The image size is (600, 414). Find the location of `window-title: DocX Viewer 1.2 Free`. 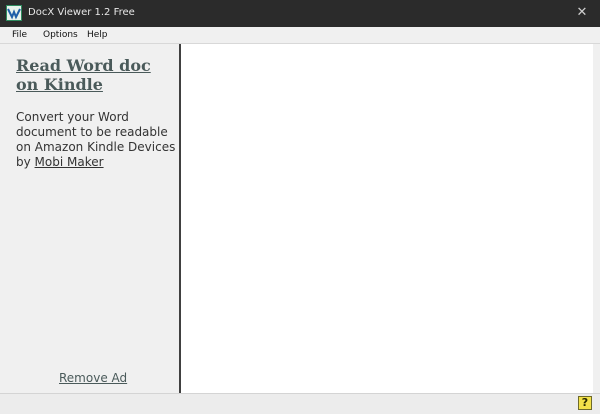

window-title: DocX Viewer 1.2 Free is located at coordinates (81, 12).